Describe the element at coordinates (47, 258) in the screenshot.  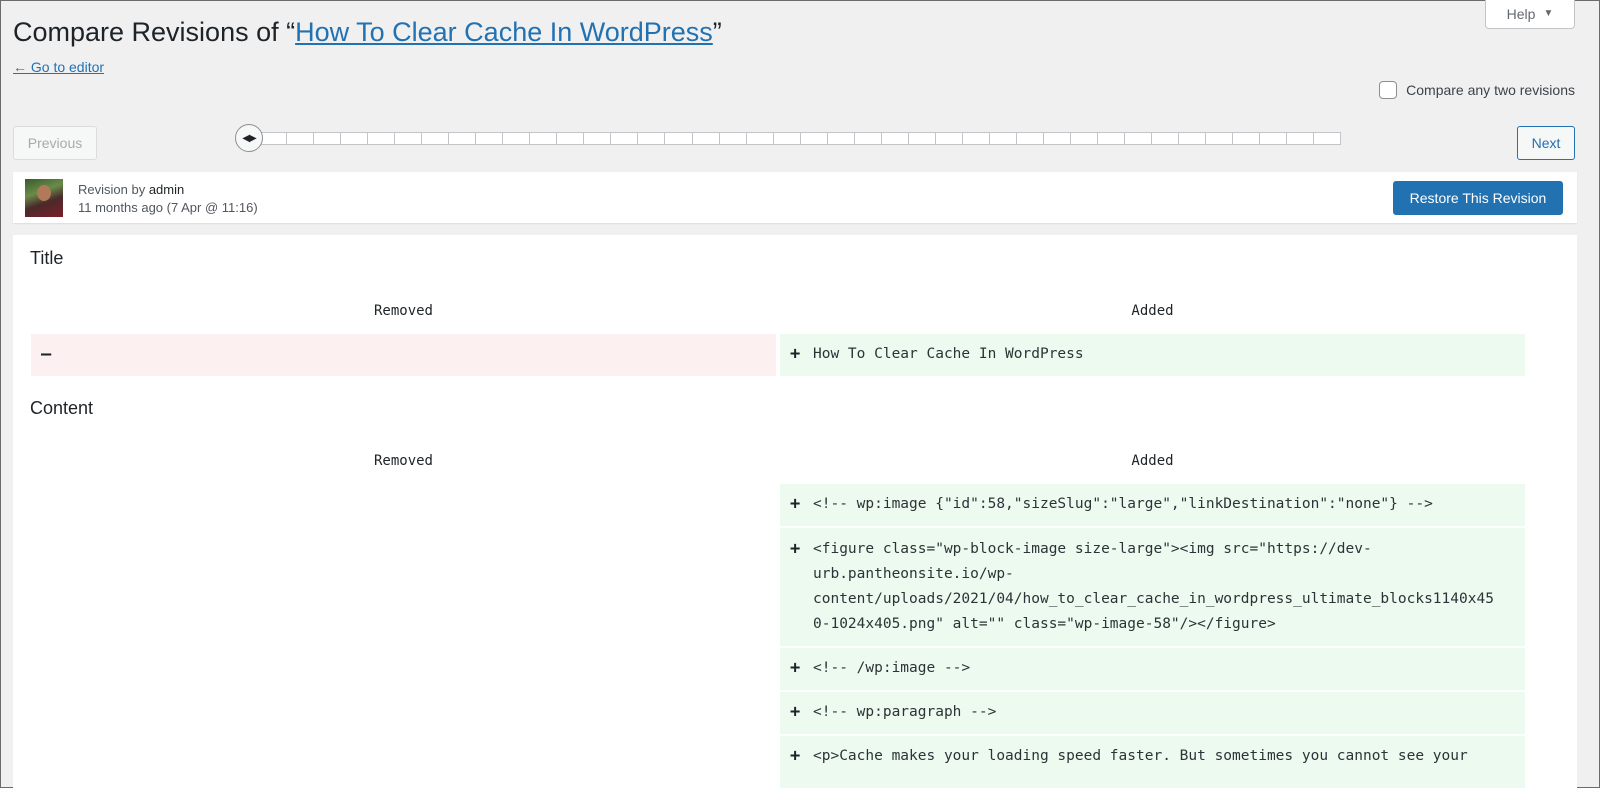
I see `section-title-title: Title` at that location.